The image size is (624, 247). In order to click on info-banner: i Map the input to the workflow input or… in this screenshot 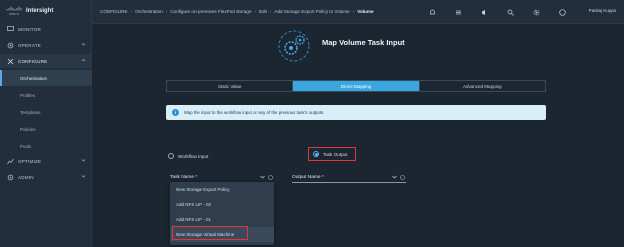, I will do `click(356, 112)`.